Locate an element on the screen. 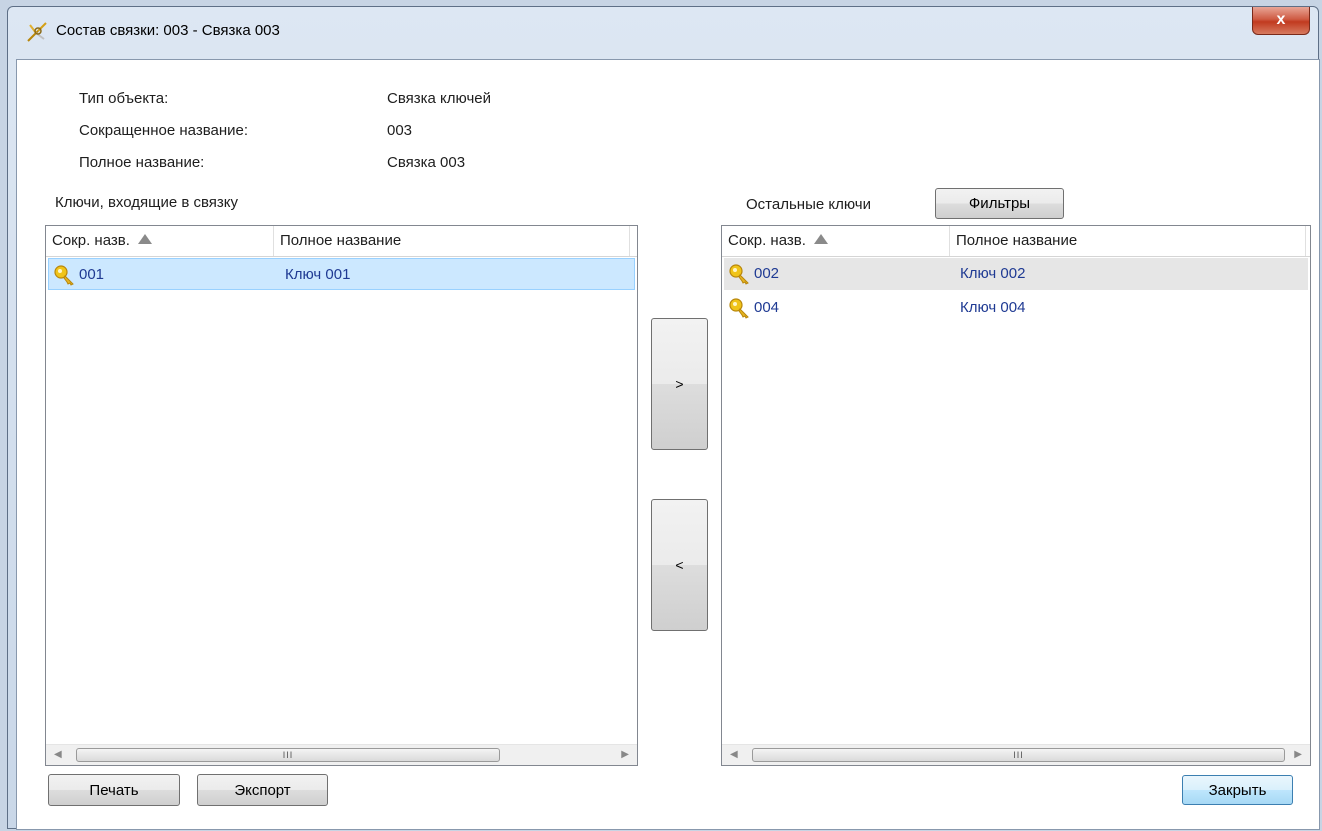  key-short-name: 004 is located at coordinates (767, 307).